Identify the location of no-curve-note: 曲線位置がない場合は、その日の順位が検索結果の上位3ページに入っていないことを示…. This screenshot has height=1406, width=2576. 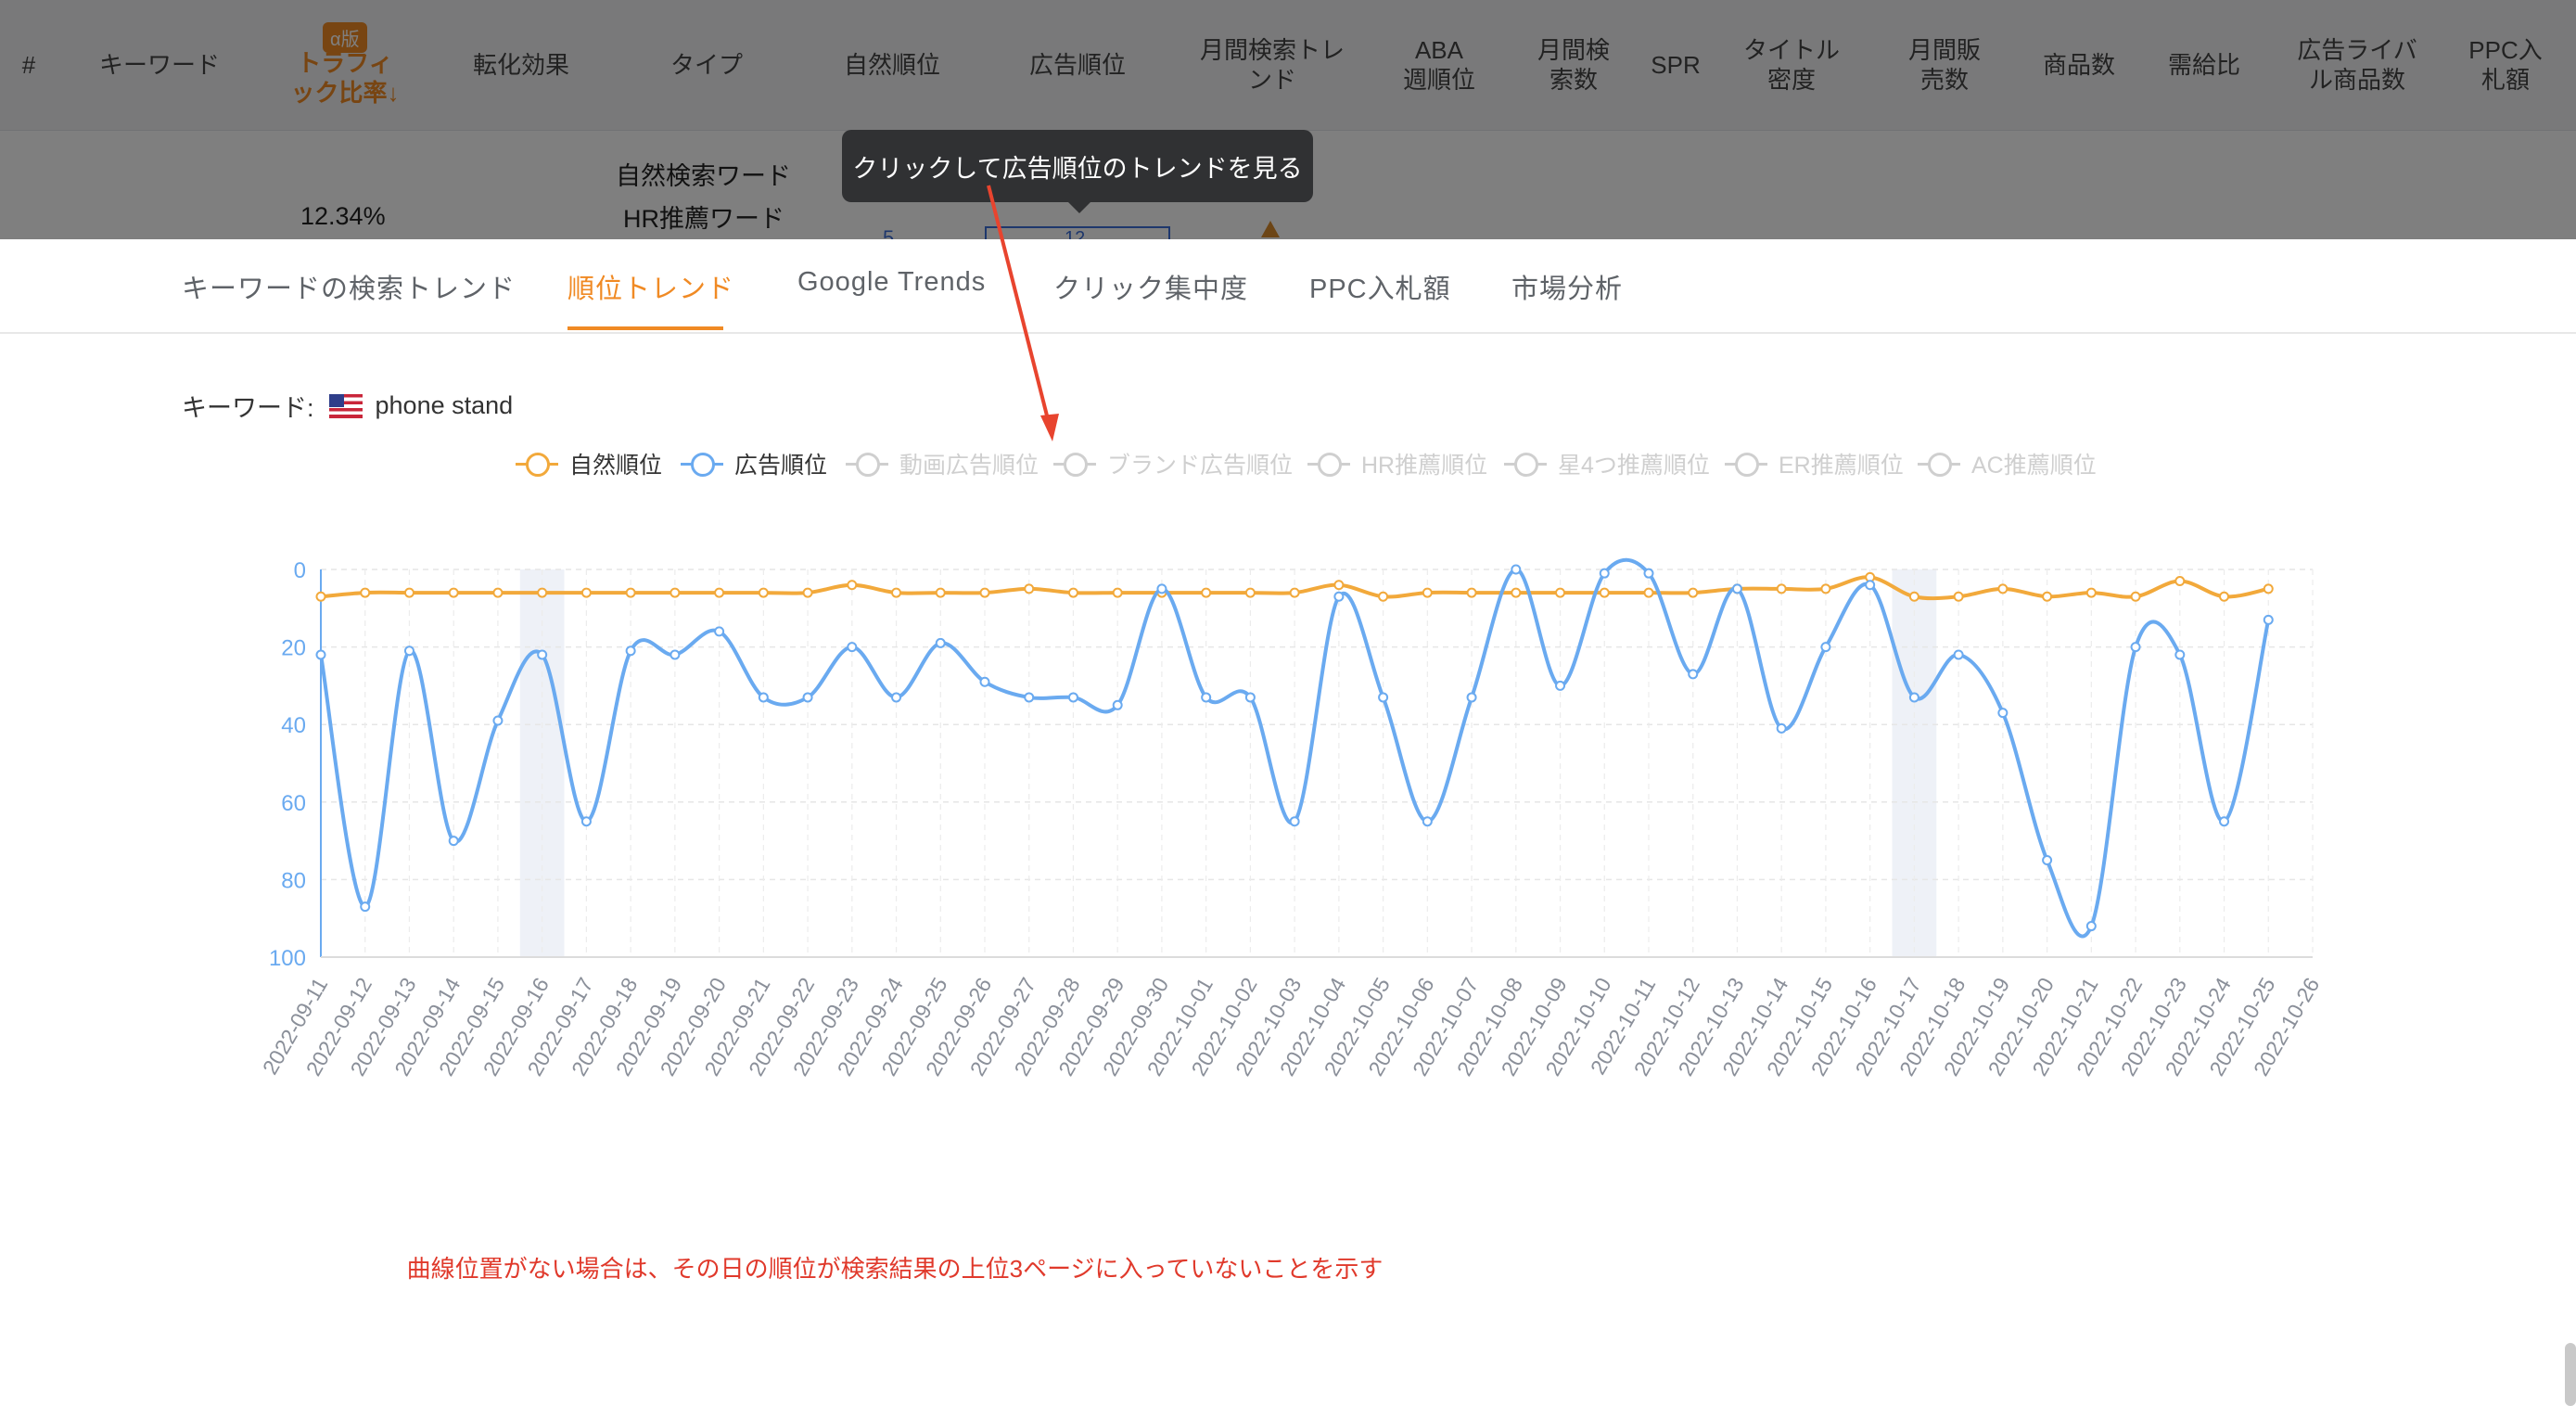
(895, 1269).